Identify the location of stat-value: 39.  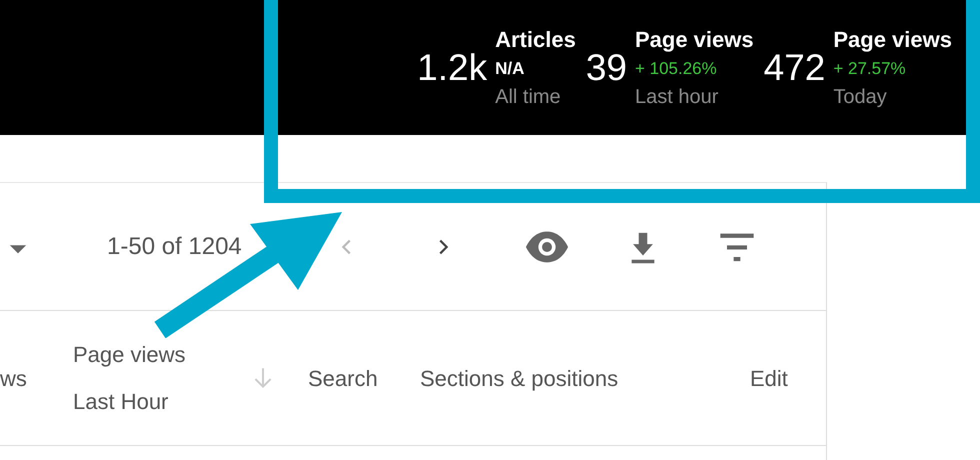
(606, 67).